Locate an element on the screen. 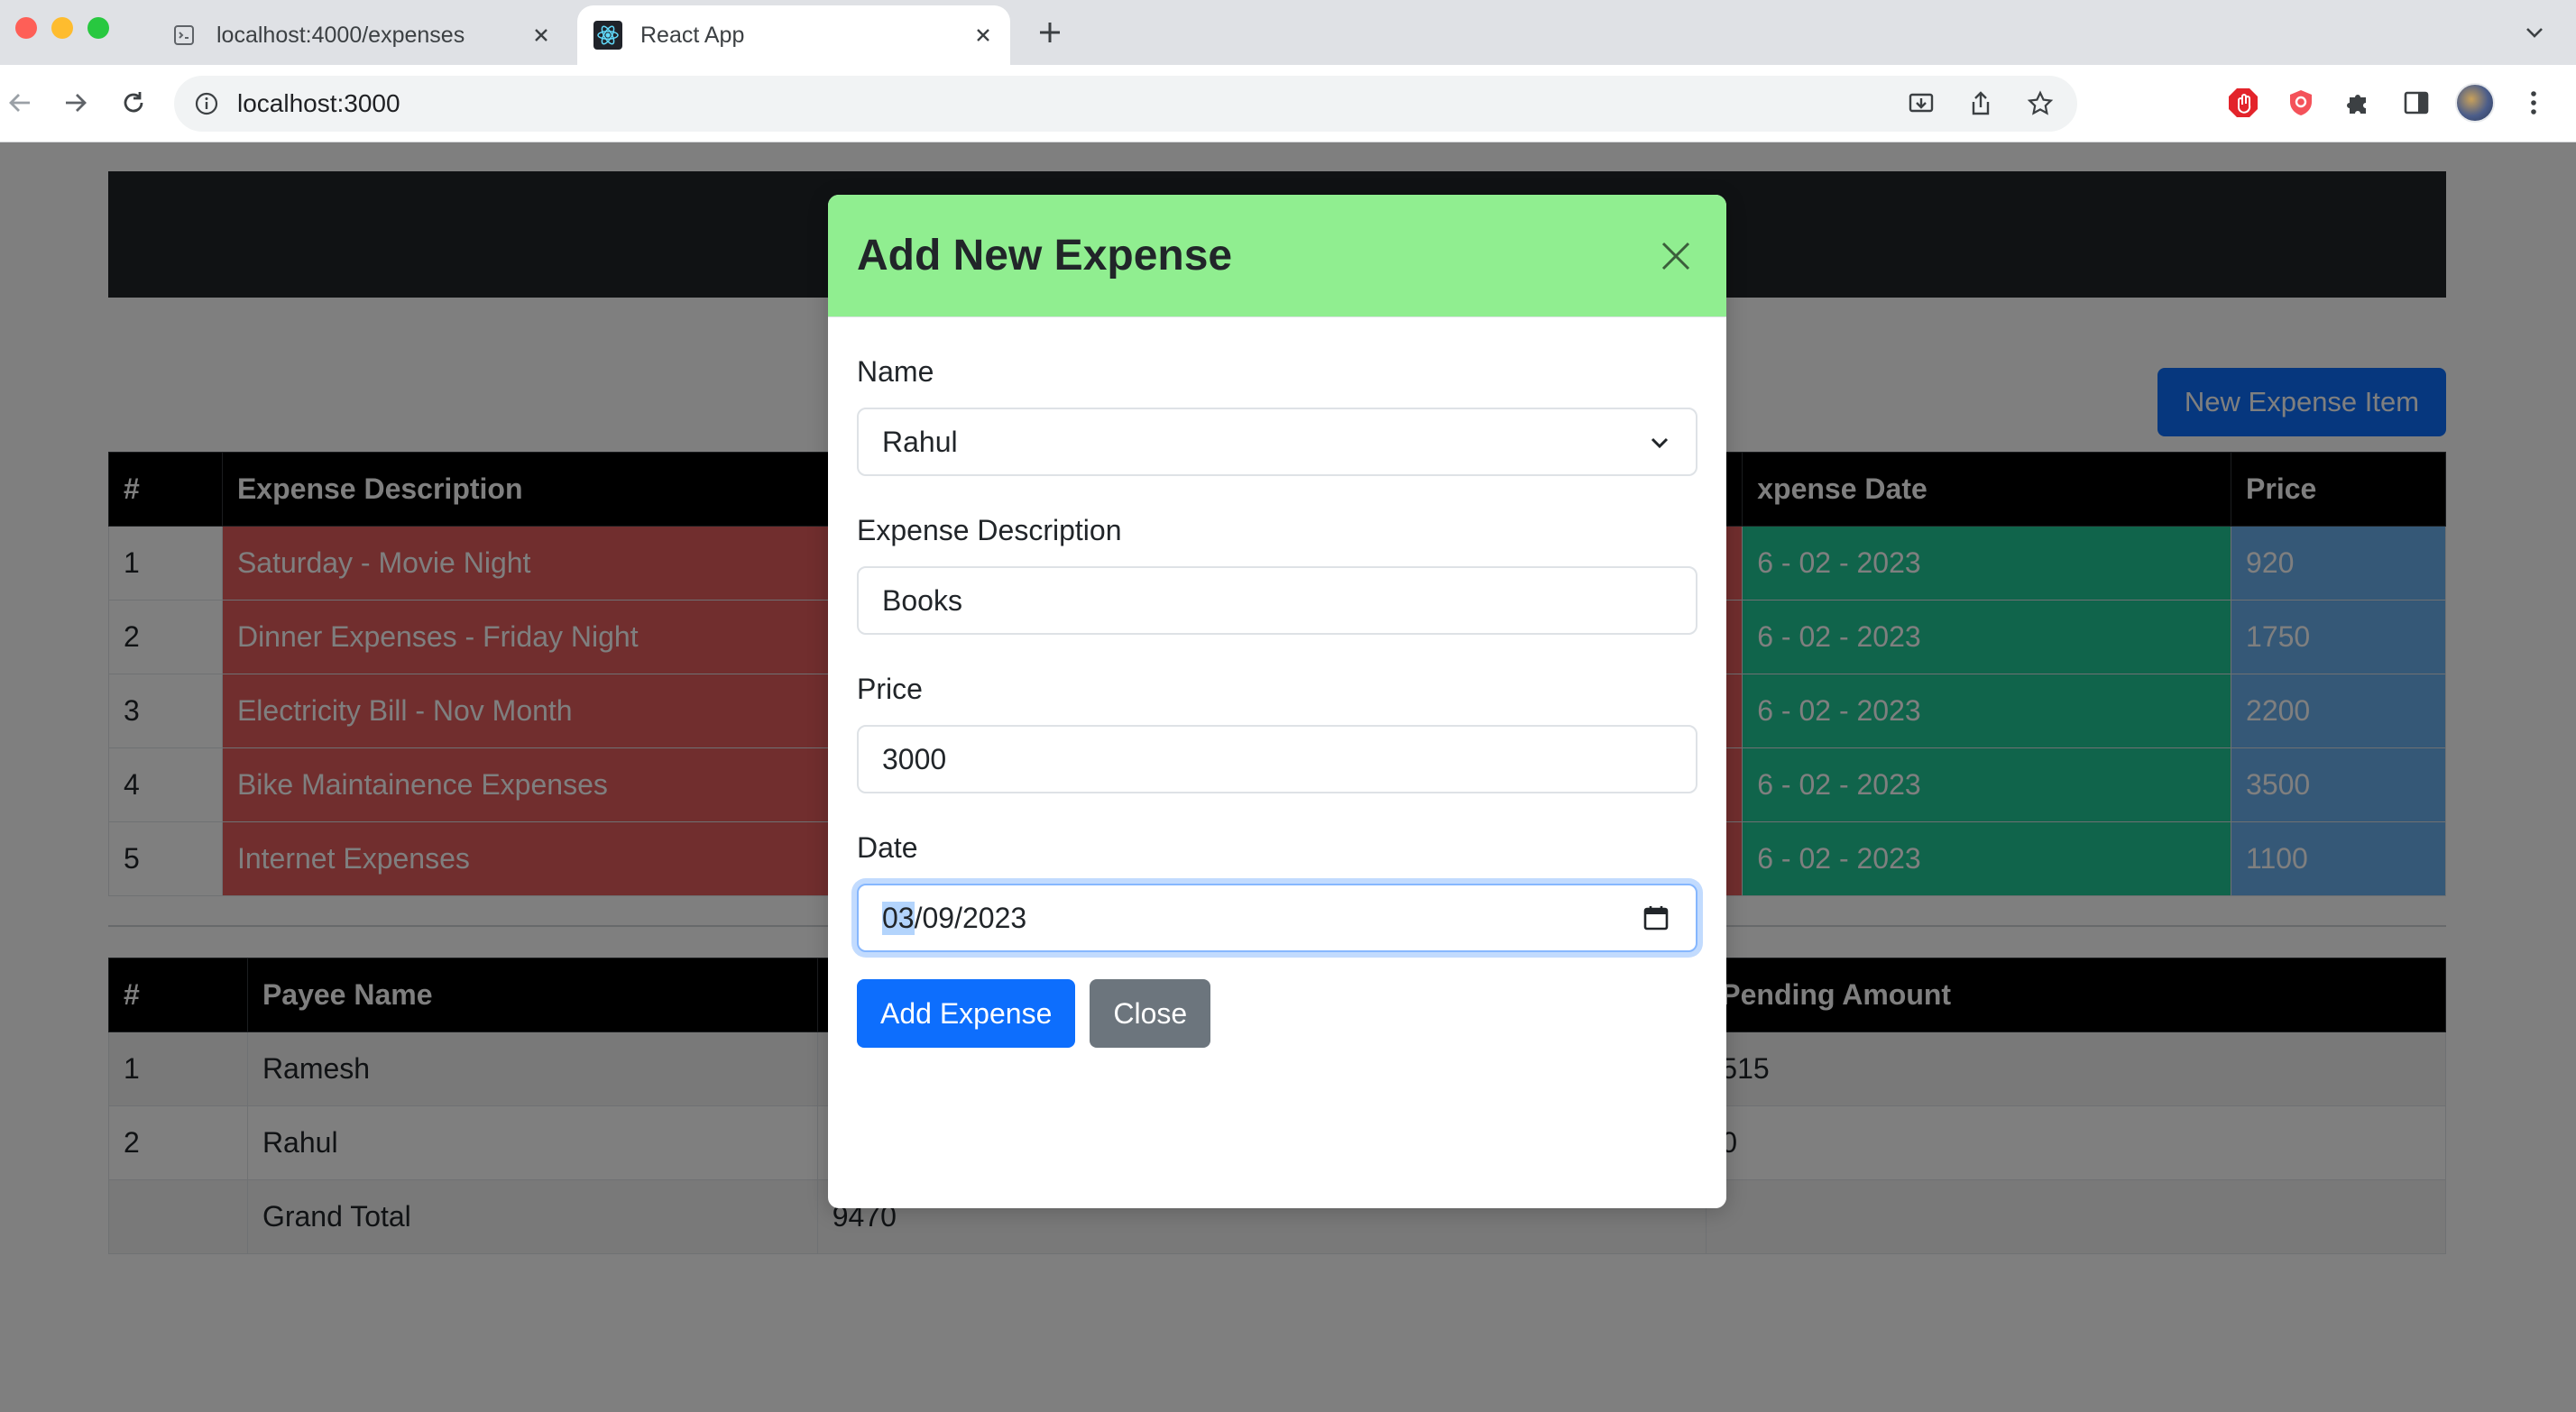 Image resolution: width=2576 pixels, height=1412 pixels. window-close-button is located at coordinates (26, 28).